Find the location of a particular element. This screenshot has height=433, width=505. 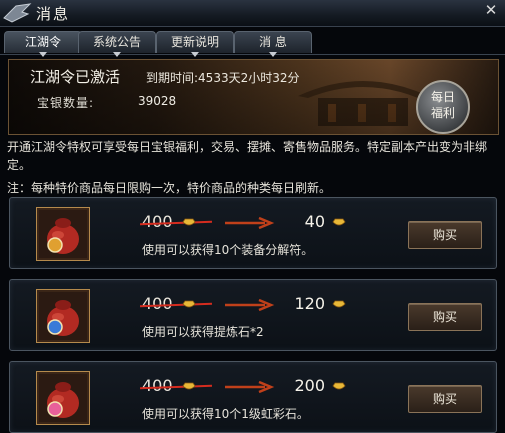

purchase-note: 注：每种特价商品每日限购一次，特价商品的种类每日刷新。 is located at coordinates (169, 188).